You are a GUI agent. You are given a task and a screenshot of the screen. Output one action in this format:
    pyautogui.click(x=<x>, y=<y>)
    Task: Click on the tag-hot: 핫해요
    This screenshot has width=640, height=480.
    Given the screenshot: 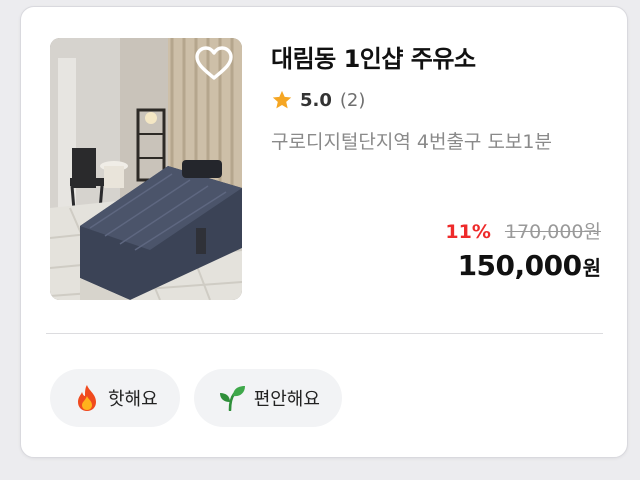 What is the action you would take?
    pyautogui.click(x=115, y=398)
    